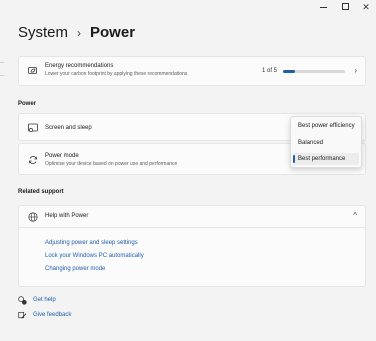  What do you see at coordinates (52, 315) in the screenshot?
I see `give-feedback-label: Give feedback` at bounding box center [52, 315].